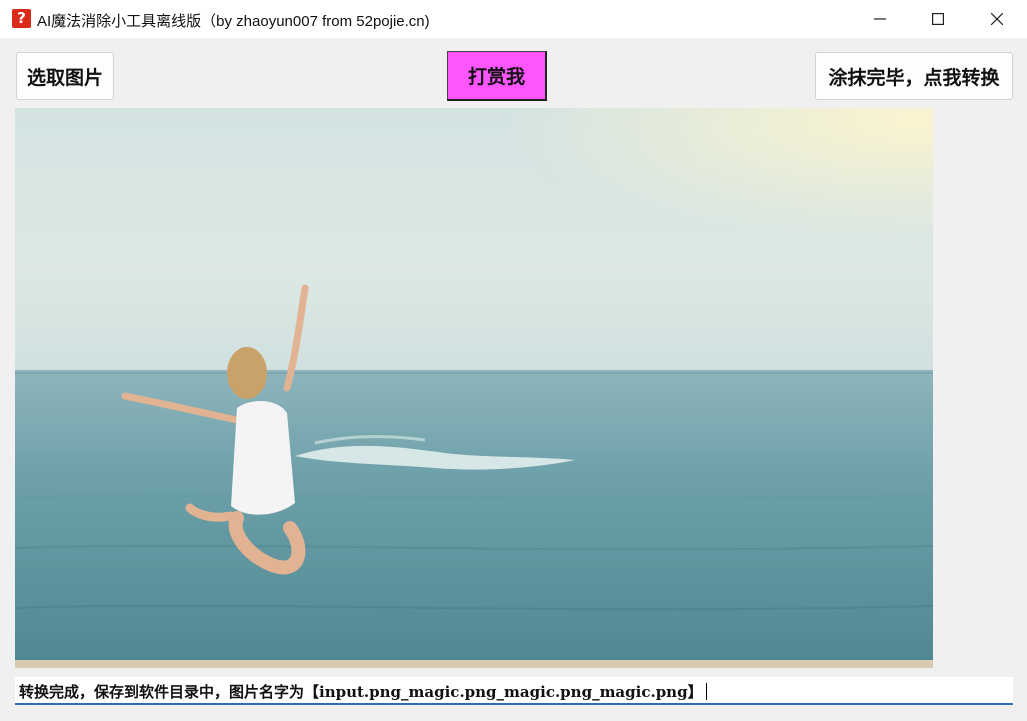  I want to click on maximize-icon, so click(938, 19).